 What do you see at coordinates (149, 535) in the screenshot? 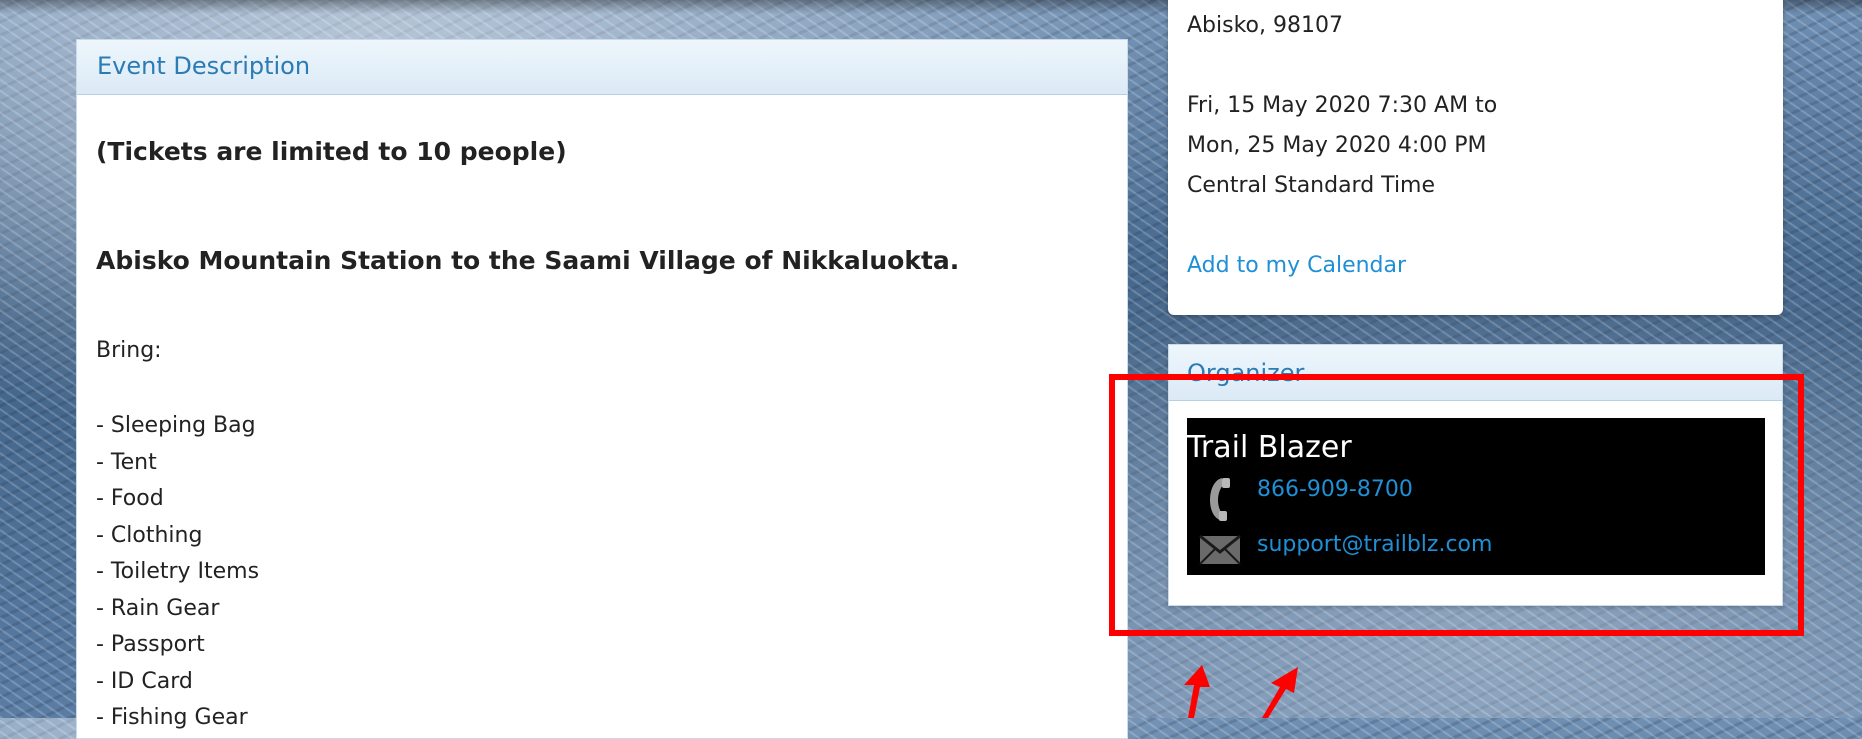
I see `list-item: - Clothing` at bounding box center [149, 535].